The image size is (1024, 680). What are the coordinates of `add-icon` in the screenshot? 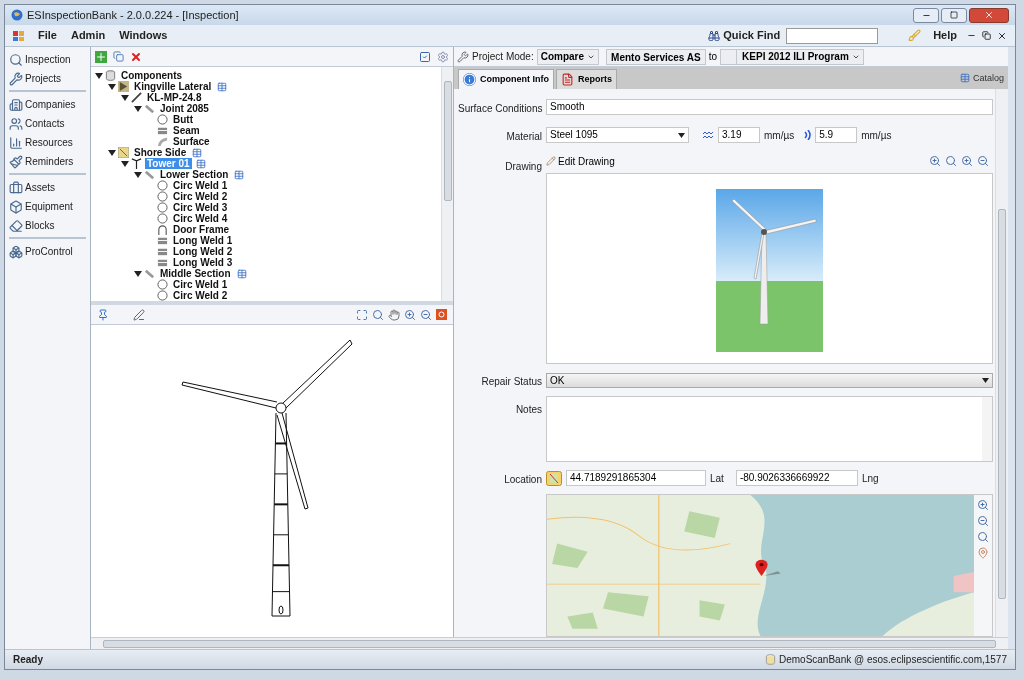 It's located at (101, 56).